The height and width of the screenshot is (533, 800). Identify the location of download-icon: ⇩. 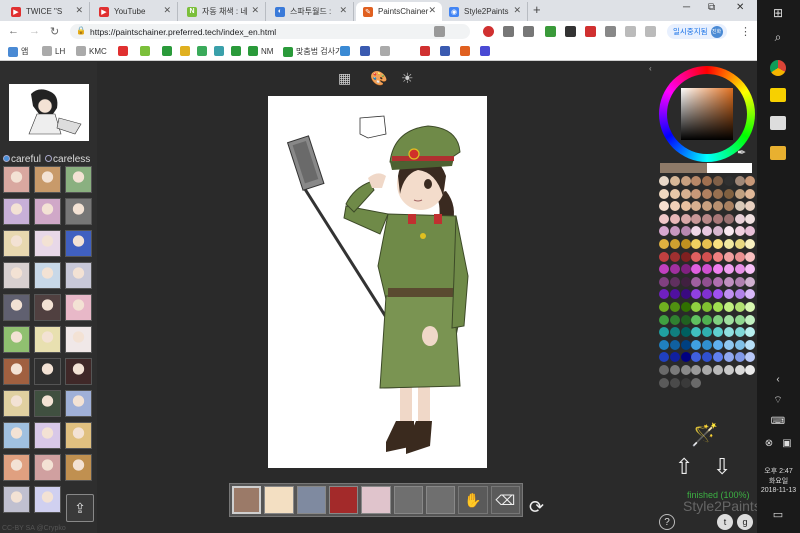
(722, 467).